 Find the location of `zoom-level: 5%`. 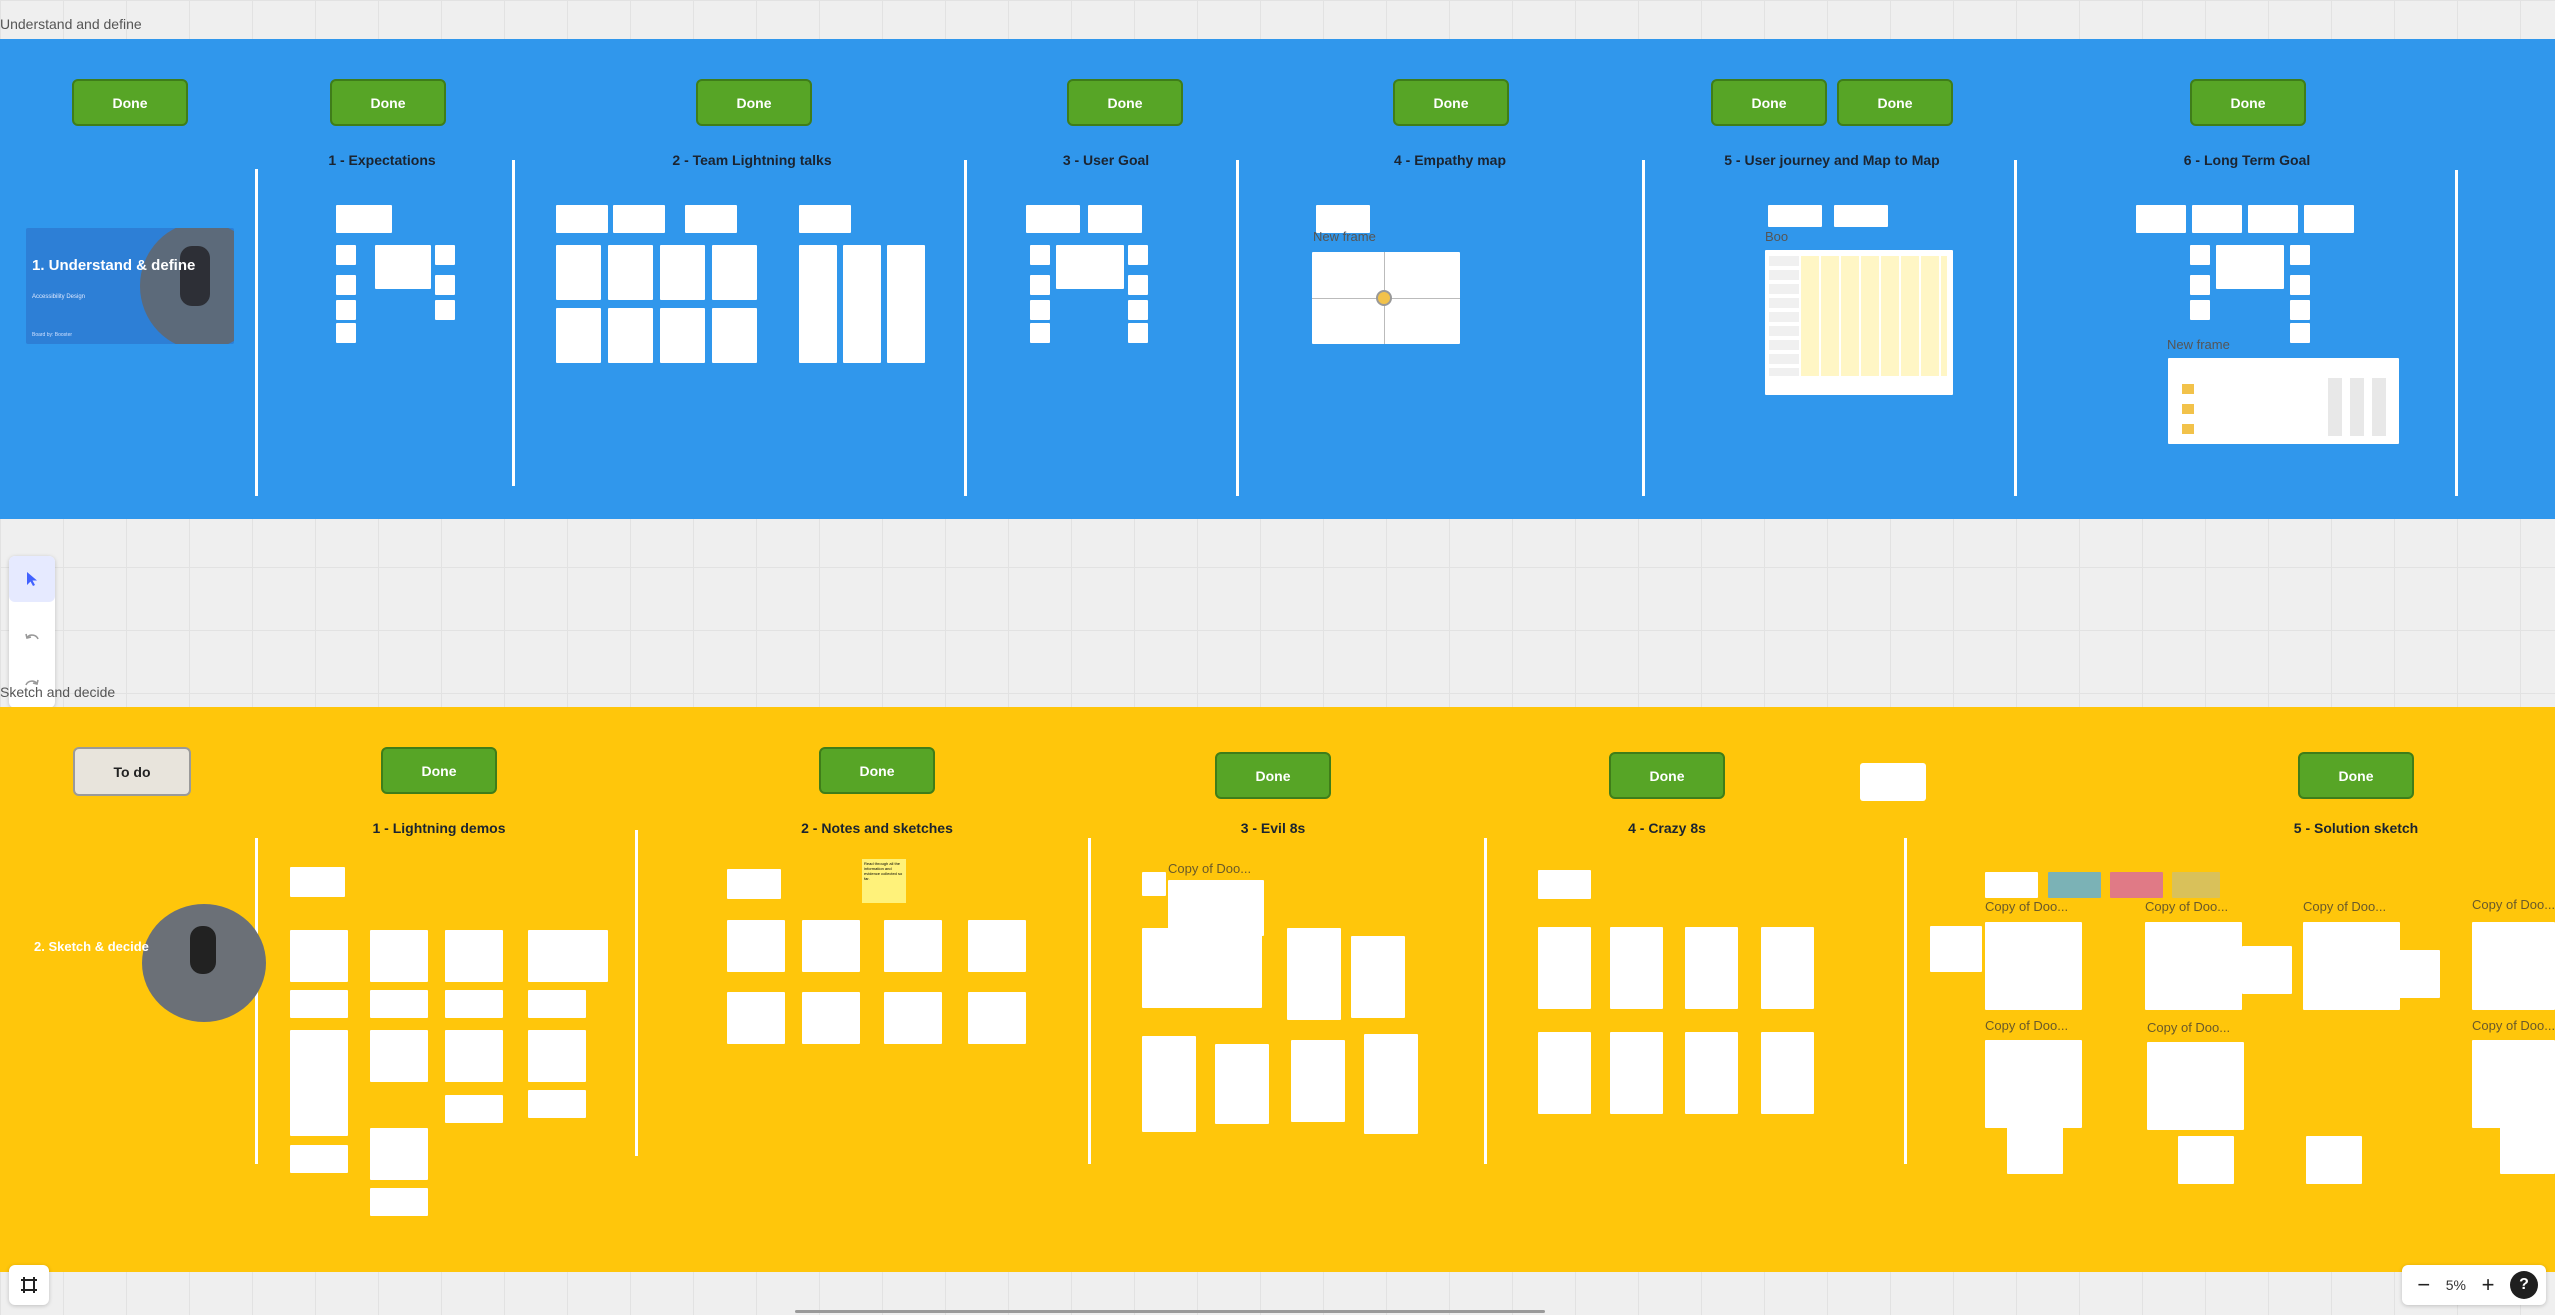

zoom-level: 5% is located at coordinates (2456, 1285).